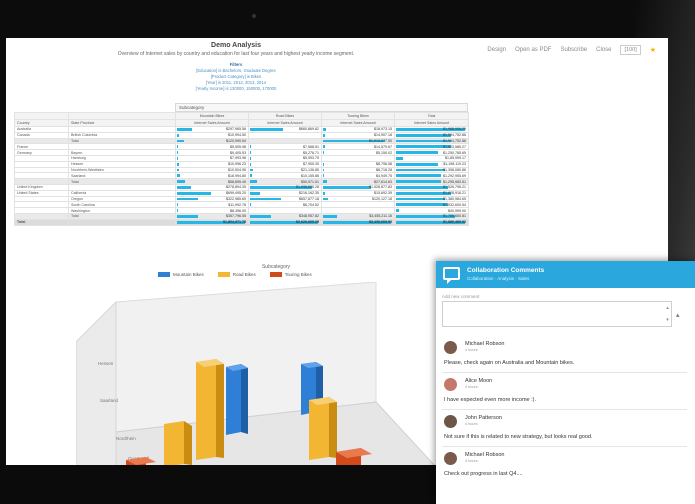 This screenshot has height=504, width=695. What do you see at coordinates (454, 187) in the screenshot?
I see `value-text: $1,526,796.21` at bounding box center [454, 187].